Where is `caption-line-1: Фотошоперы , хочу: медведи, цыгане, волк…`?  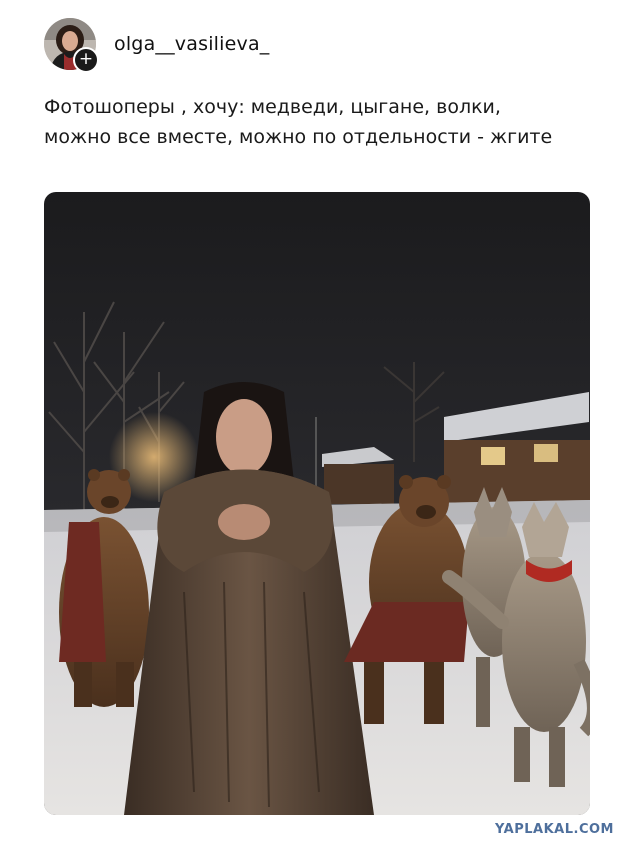 caption-line-1: Фотошоперы , хочу: медведи, цыгане, волк… is located at coordinates (272, 107).